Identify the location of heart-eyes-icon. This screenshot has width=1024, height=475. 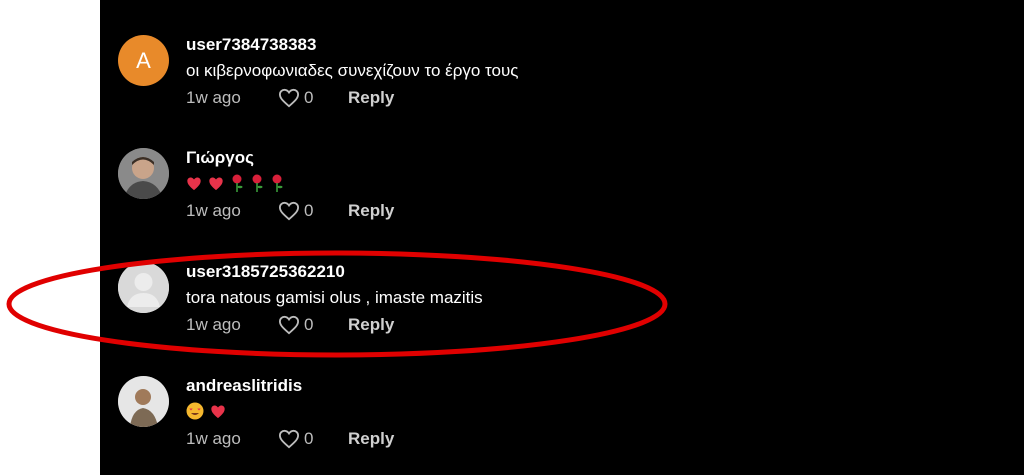
(195, 411).